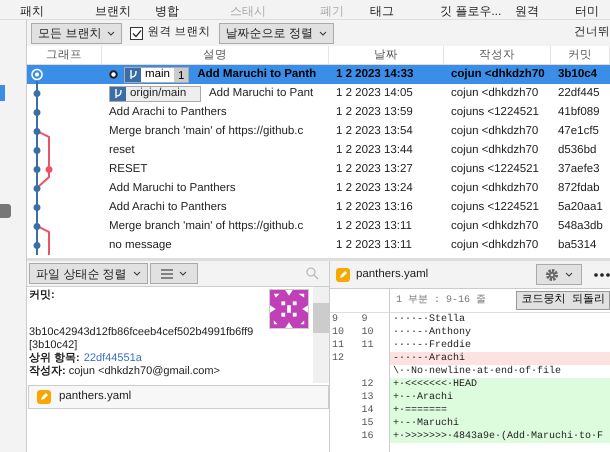 Image resolution: width=610 pixels, height=452 pixels. I want to click on commit-row: Merge branch 'main' of https://github.c 1 2 2023 13:11 cojun <dhkdzh70 548a3db, so click(318, 226).